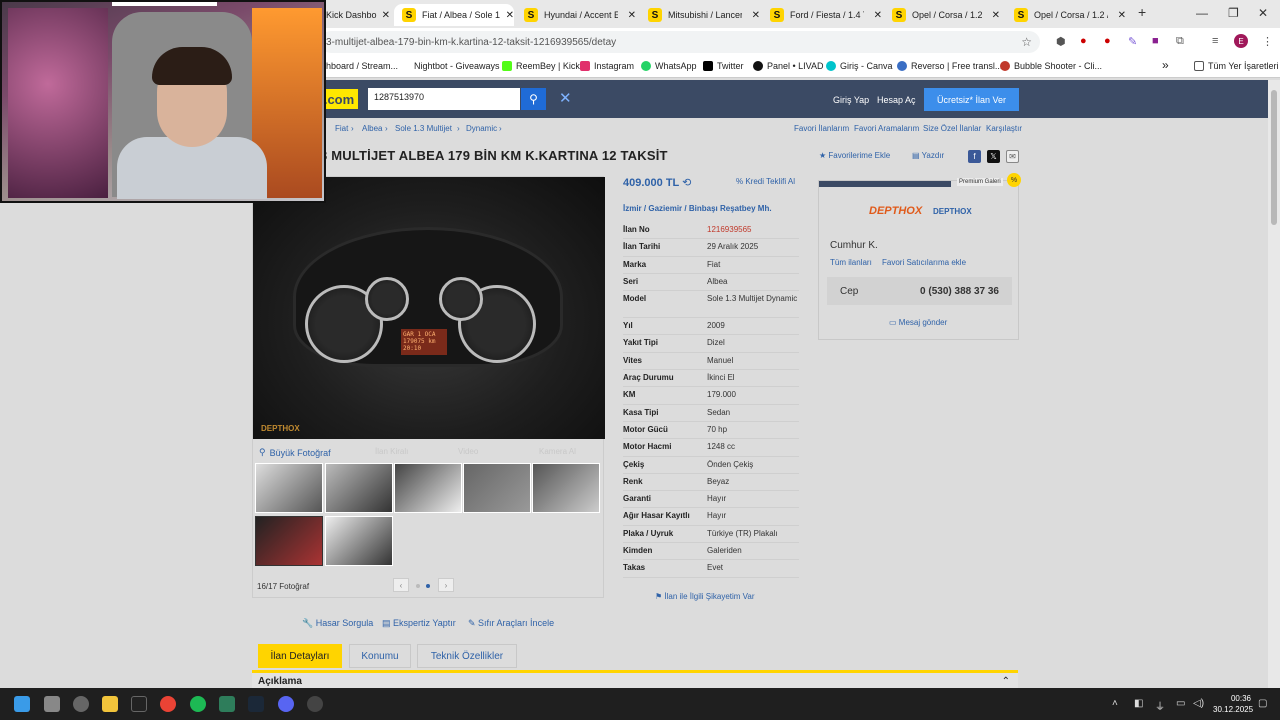 The image size is (1280, 720). I want to click on discord-icon, so click(286, 704).